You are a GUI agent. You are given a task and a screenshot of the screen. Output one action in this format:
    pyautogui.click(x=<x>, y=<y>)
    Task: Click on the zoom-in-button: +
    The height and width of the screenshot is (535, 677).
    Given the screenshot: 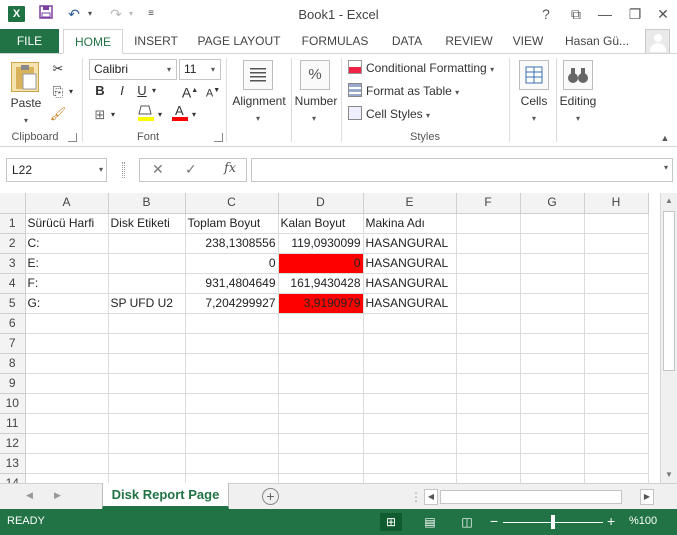 What is the action you would take?
    pyautogui.click(x=611, y=521)
    